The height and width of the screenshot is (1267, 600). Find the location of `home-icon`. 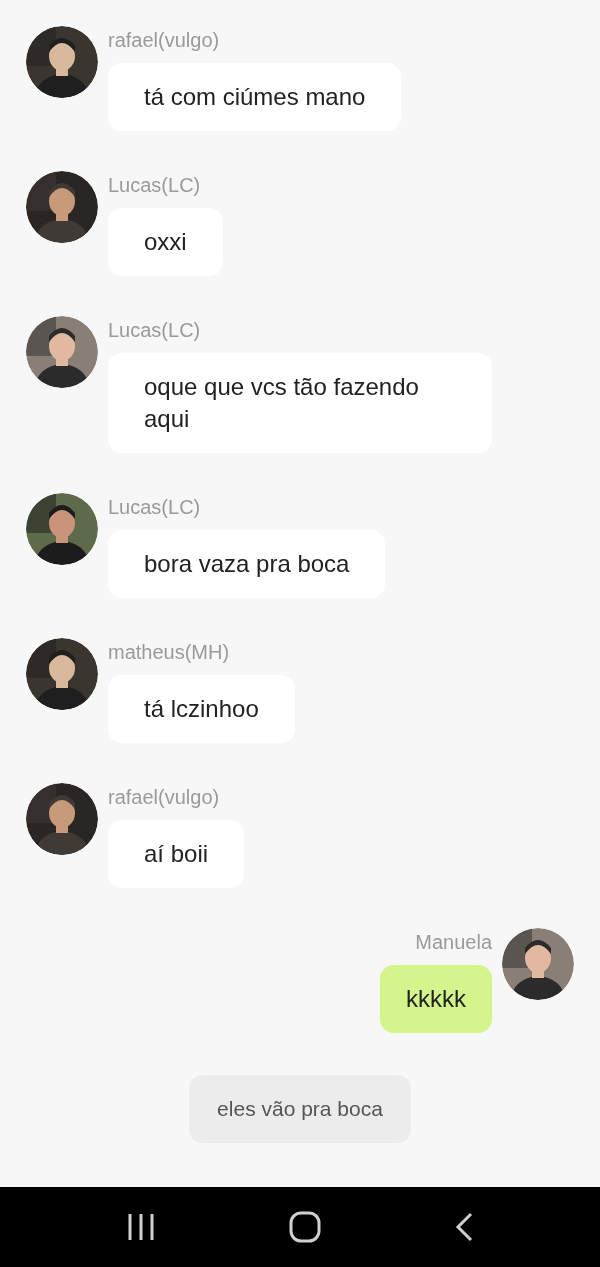

home-icon is located at coordinates (305, 1227).